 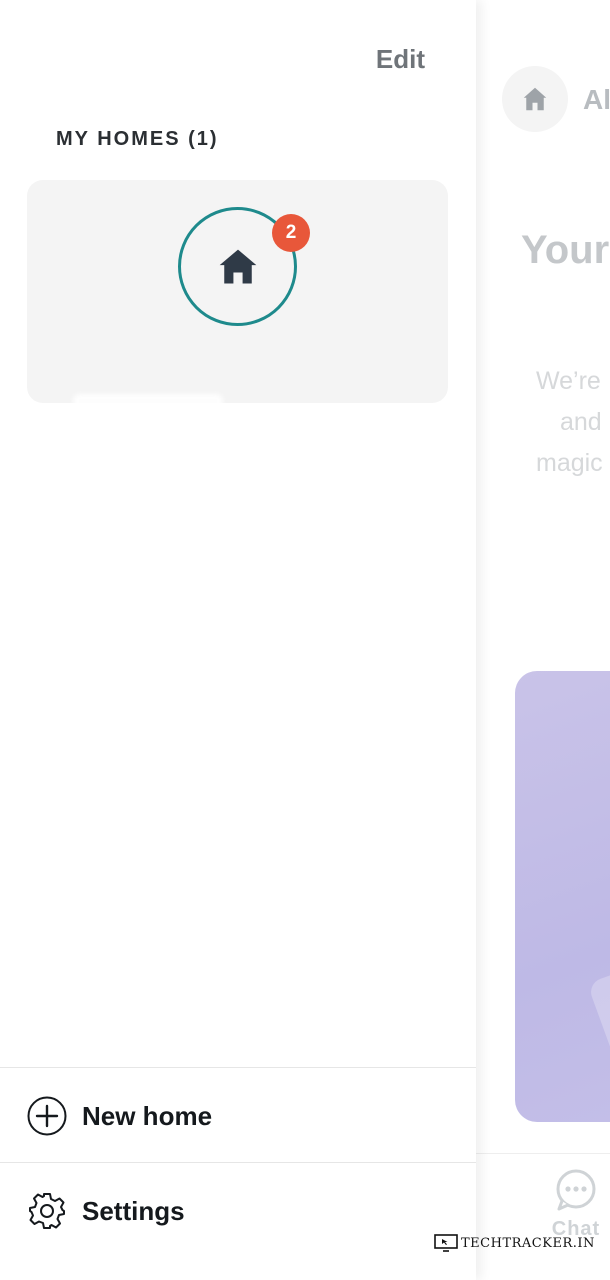 What do you see at coordinates (565, 250) in the screenshot?
I see `page-title: Your` at bounding box center [565, 250].